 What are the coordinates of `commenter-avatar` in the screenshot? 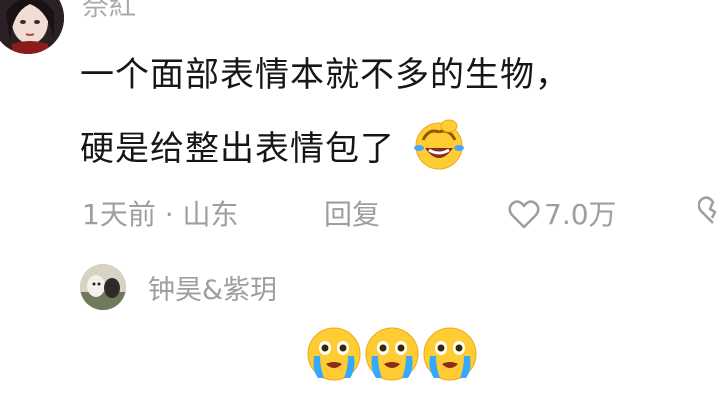 It's located at (32, 27).